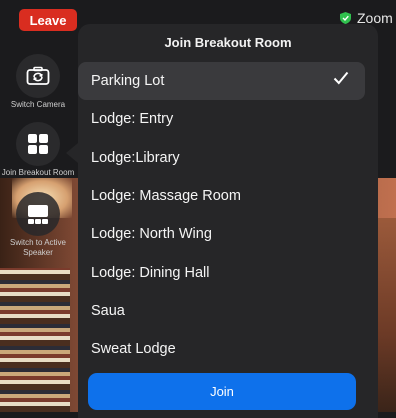 The width and height of the screenshot is (396, 418). Describe the element at coordinates (108, 310) in the screenshot. I see `room-name: Saua` at that location.